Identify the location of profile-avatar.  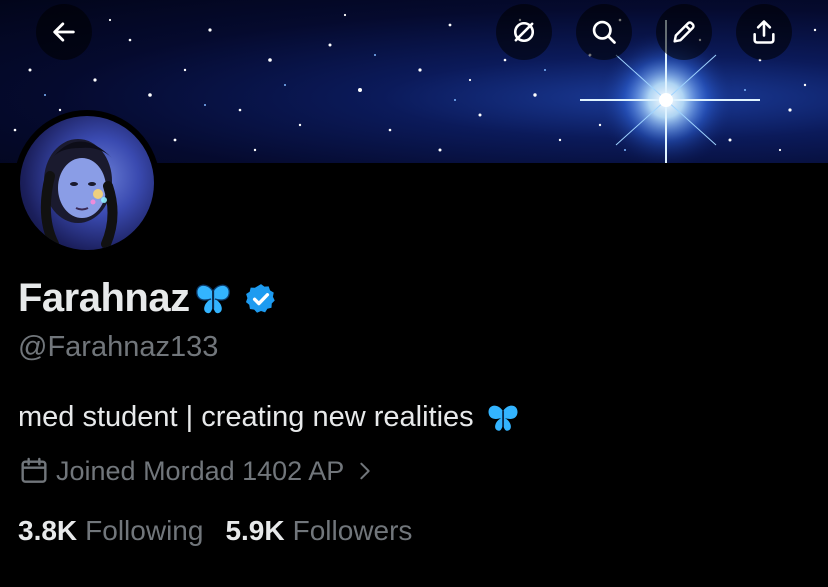
(87, 183).